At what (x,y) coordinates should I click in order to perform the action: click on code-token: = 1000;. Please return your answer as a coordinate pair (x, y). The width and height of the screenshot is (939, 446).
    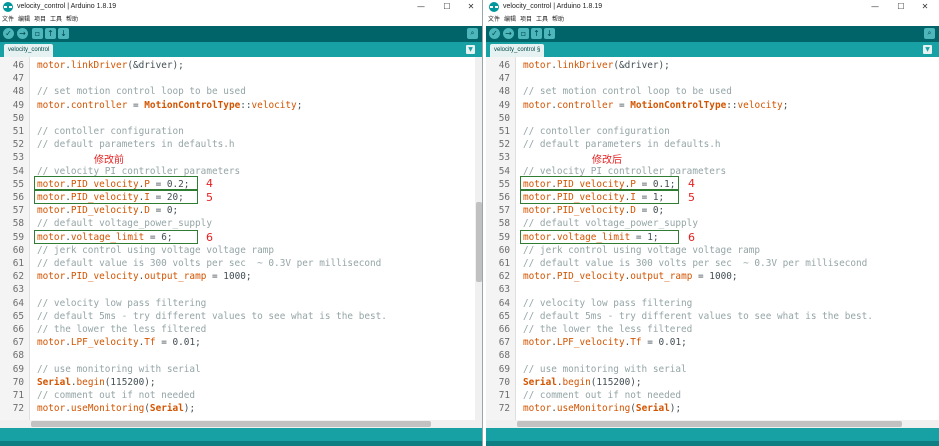
    Looking at the image, I should click on (715, 277).